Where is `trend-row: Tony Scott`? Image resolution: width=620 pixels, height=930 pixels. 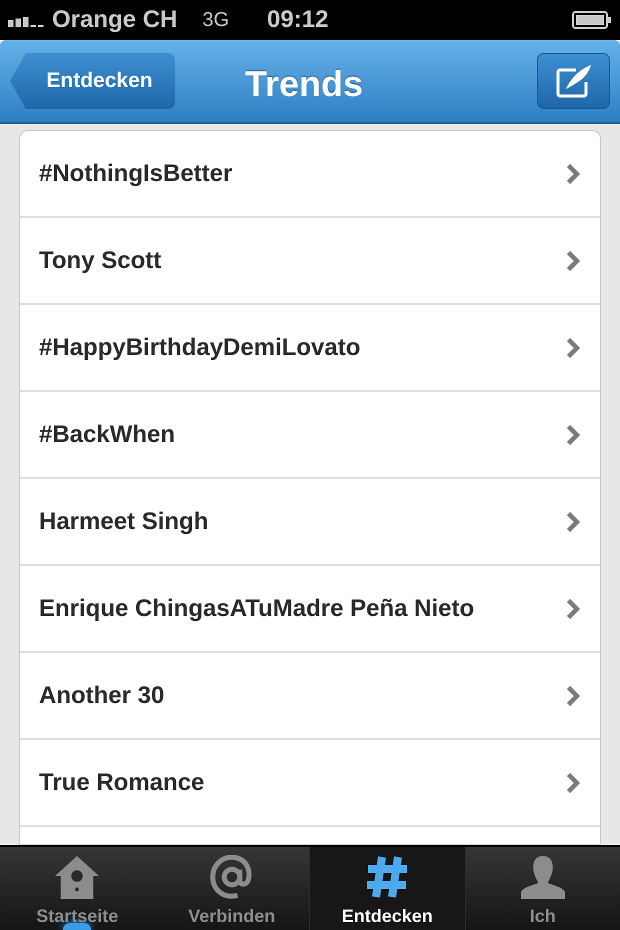
trend-row: Tony Scott is located at coordinates (310, 261).